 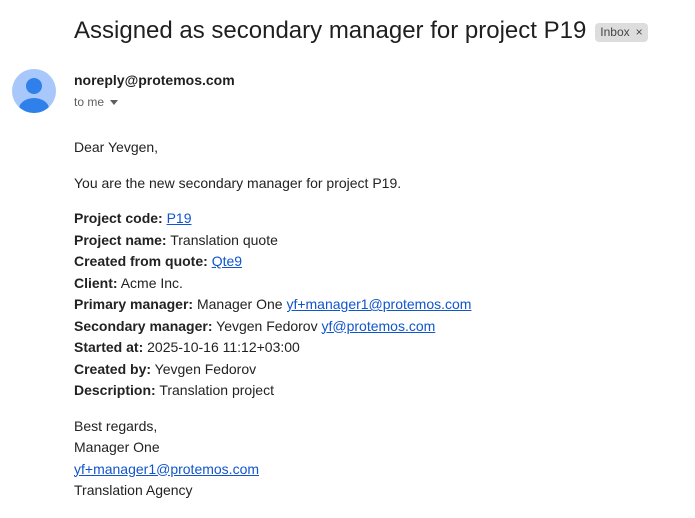 I want to click on sender-avatar, so click(x=34, y=91).